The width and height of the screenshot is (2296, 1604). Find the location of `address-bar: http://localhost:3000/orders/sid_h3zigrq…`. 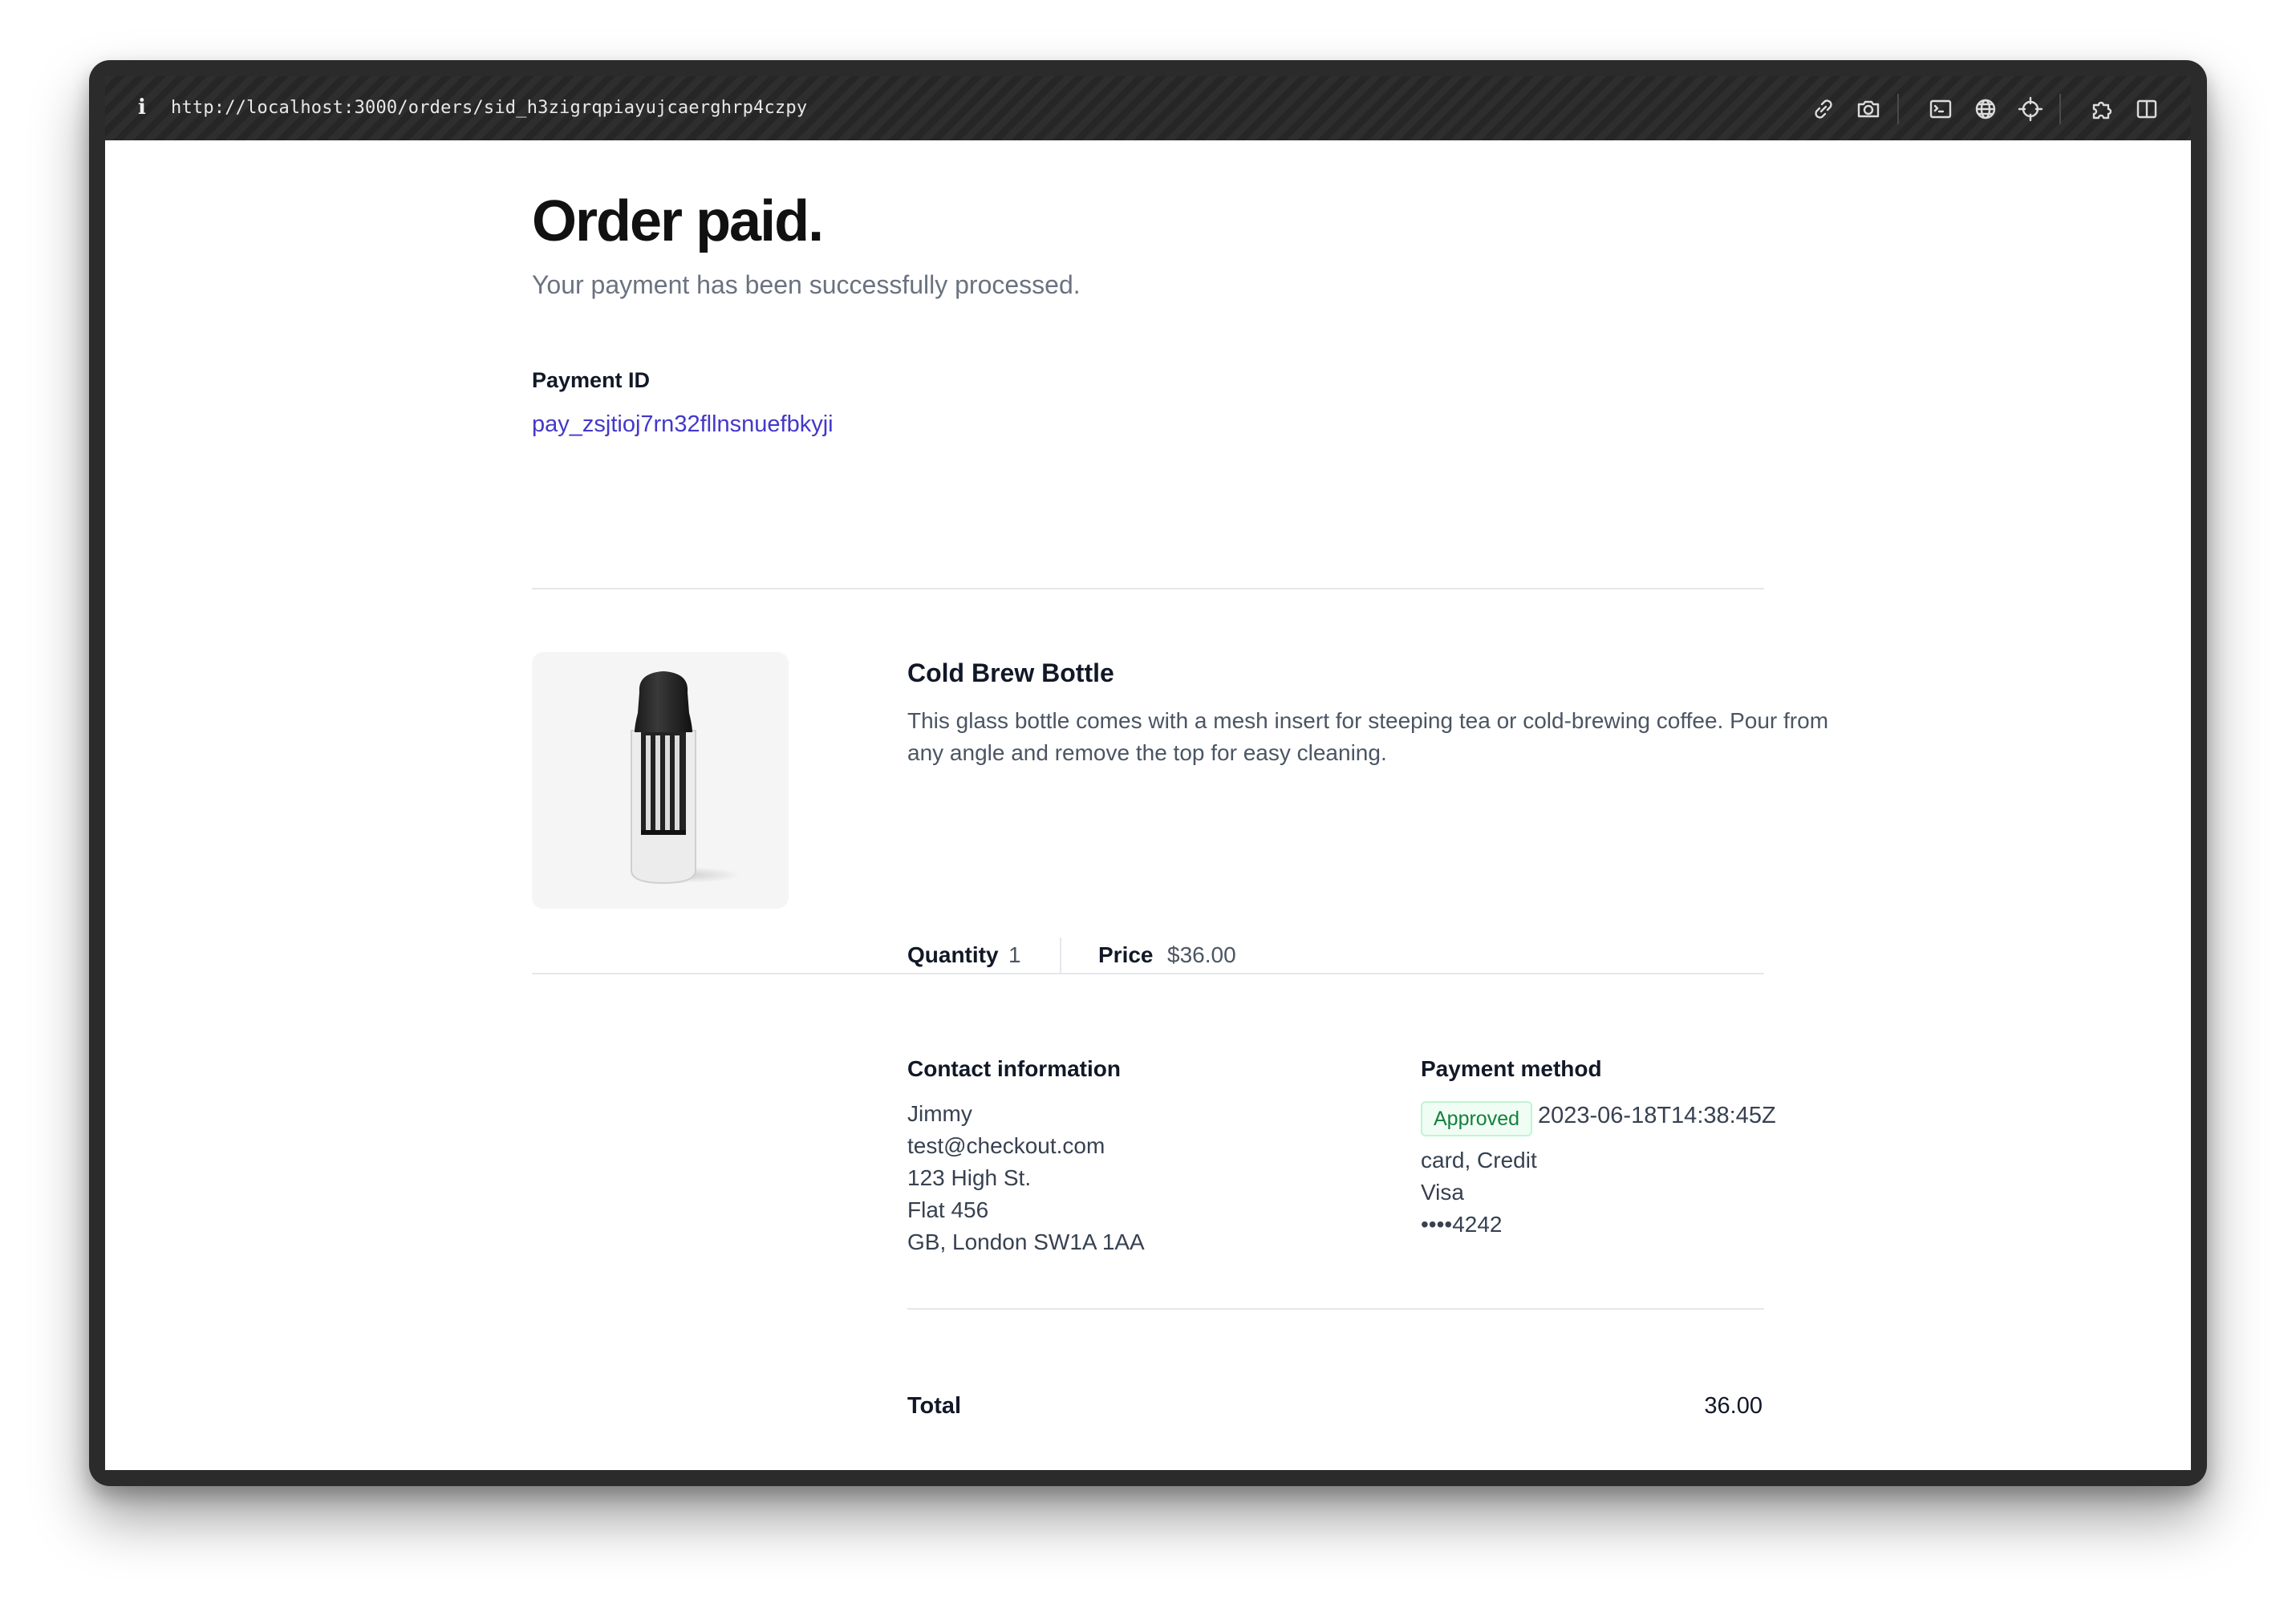

address-bar: http://localhost:3000/orders/sid_h3zigrq… is located at coordinates (489, 109).